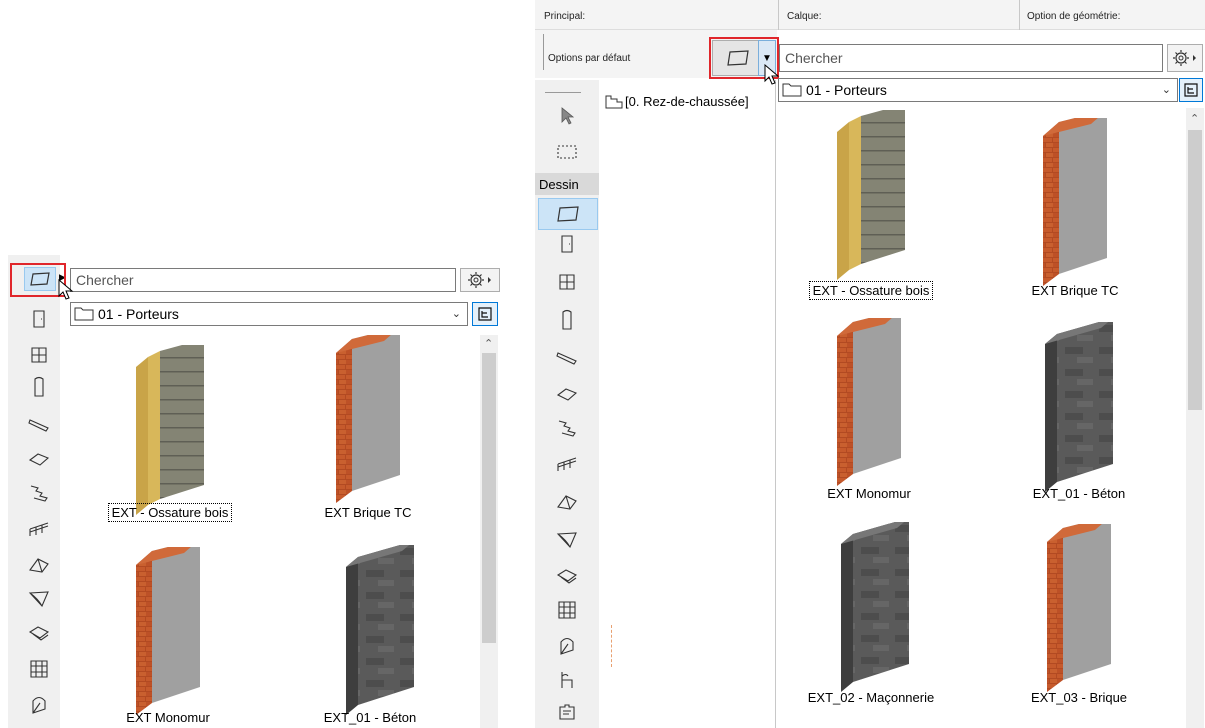  Describe the element at coordinates (971, 58) in the screenshot. I see `right-search-input: Chercher` at that location.